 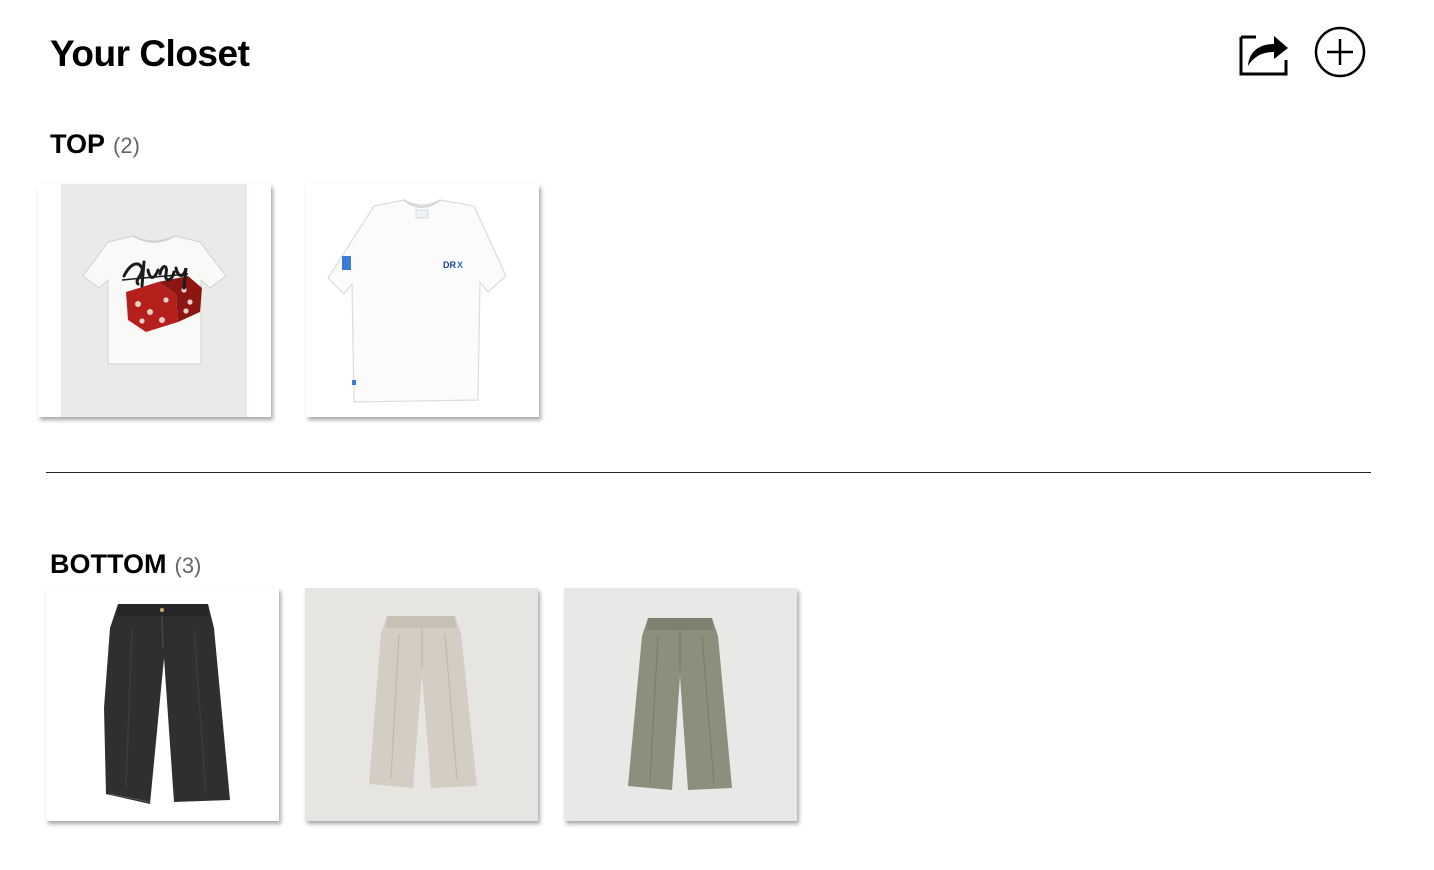 I want to click on beige-trousers-image, so click(x=421, y=704).